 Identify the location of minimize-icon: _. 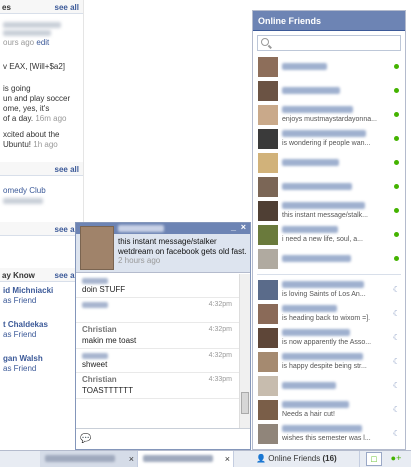
(233, 227).